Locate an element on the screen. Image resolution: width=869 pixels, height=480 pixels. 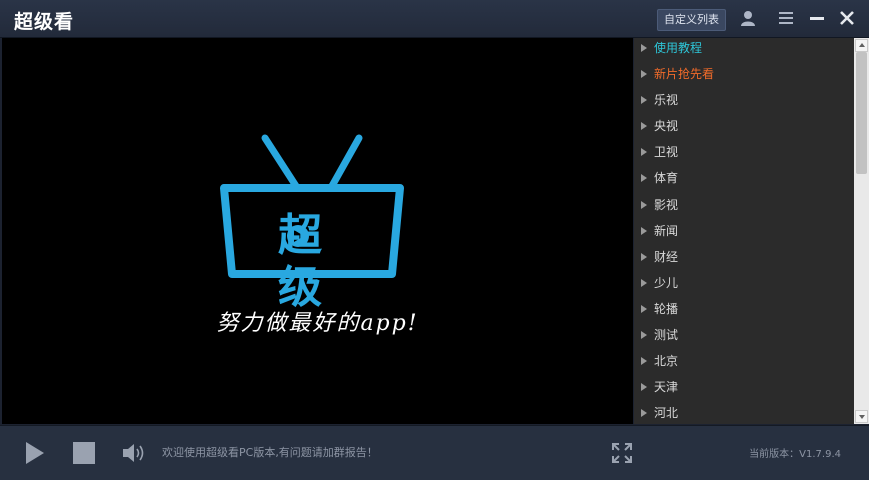
channel-label: 体育 is located at coordinates (666, 178).